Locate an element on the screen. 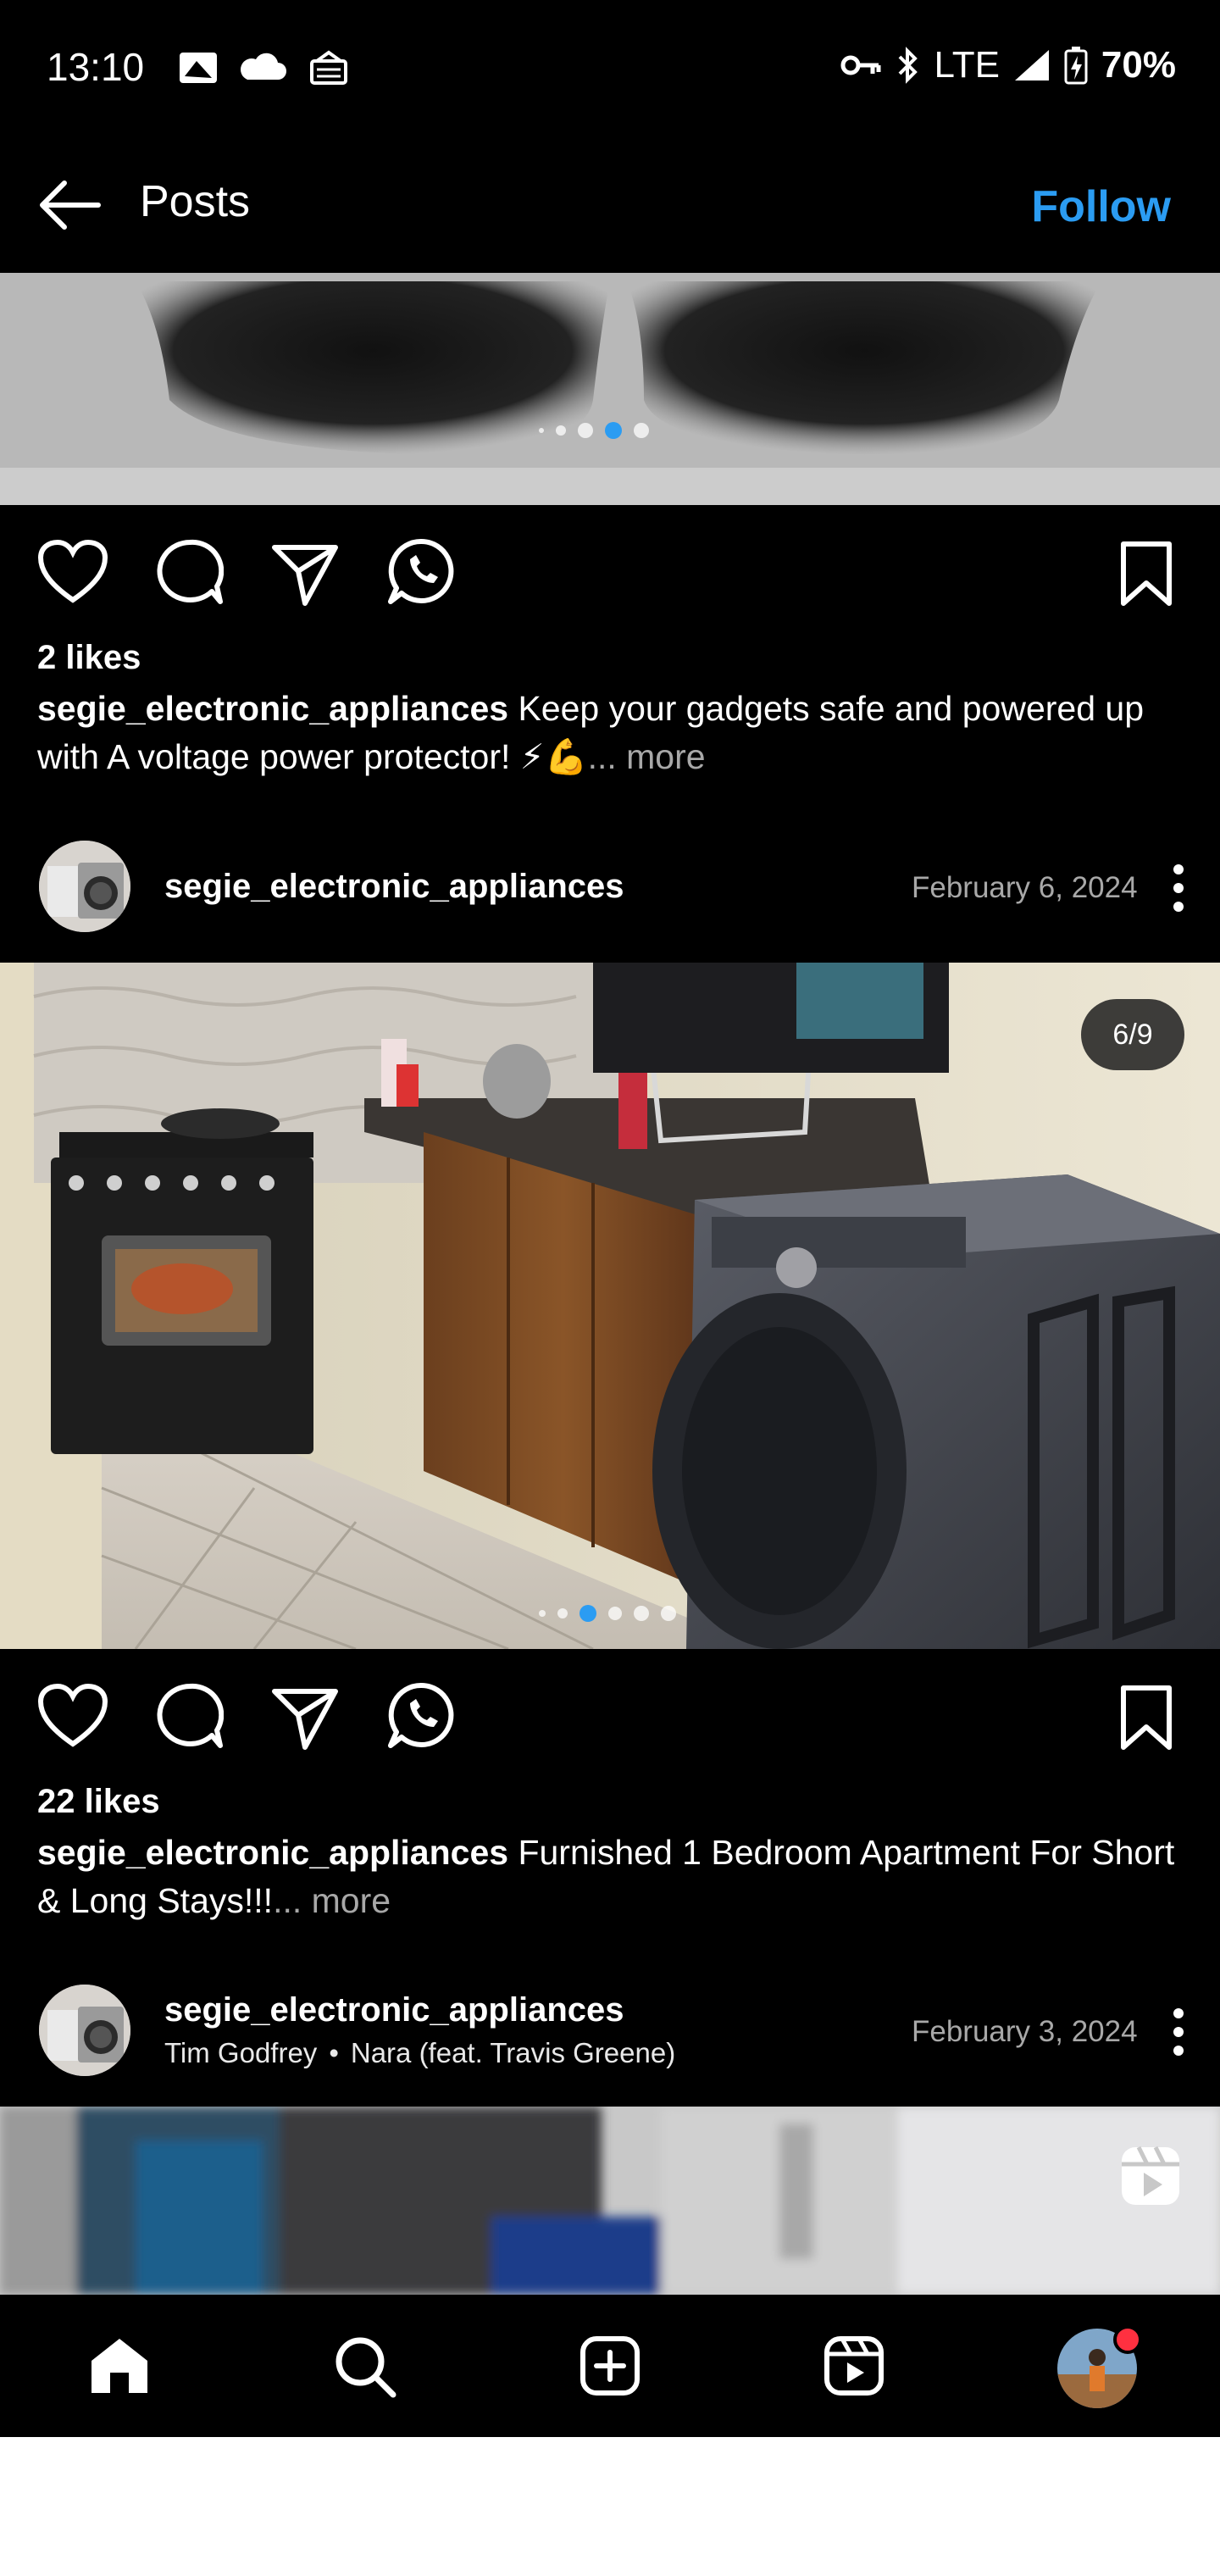 Image resolution: width=1220 pixels, height=2576 pixels. home-icon is located at coordinates (119, 2365).